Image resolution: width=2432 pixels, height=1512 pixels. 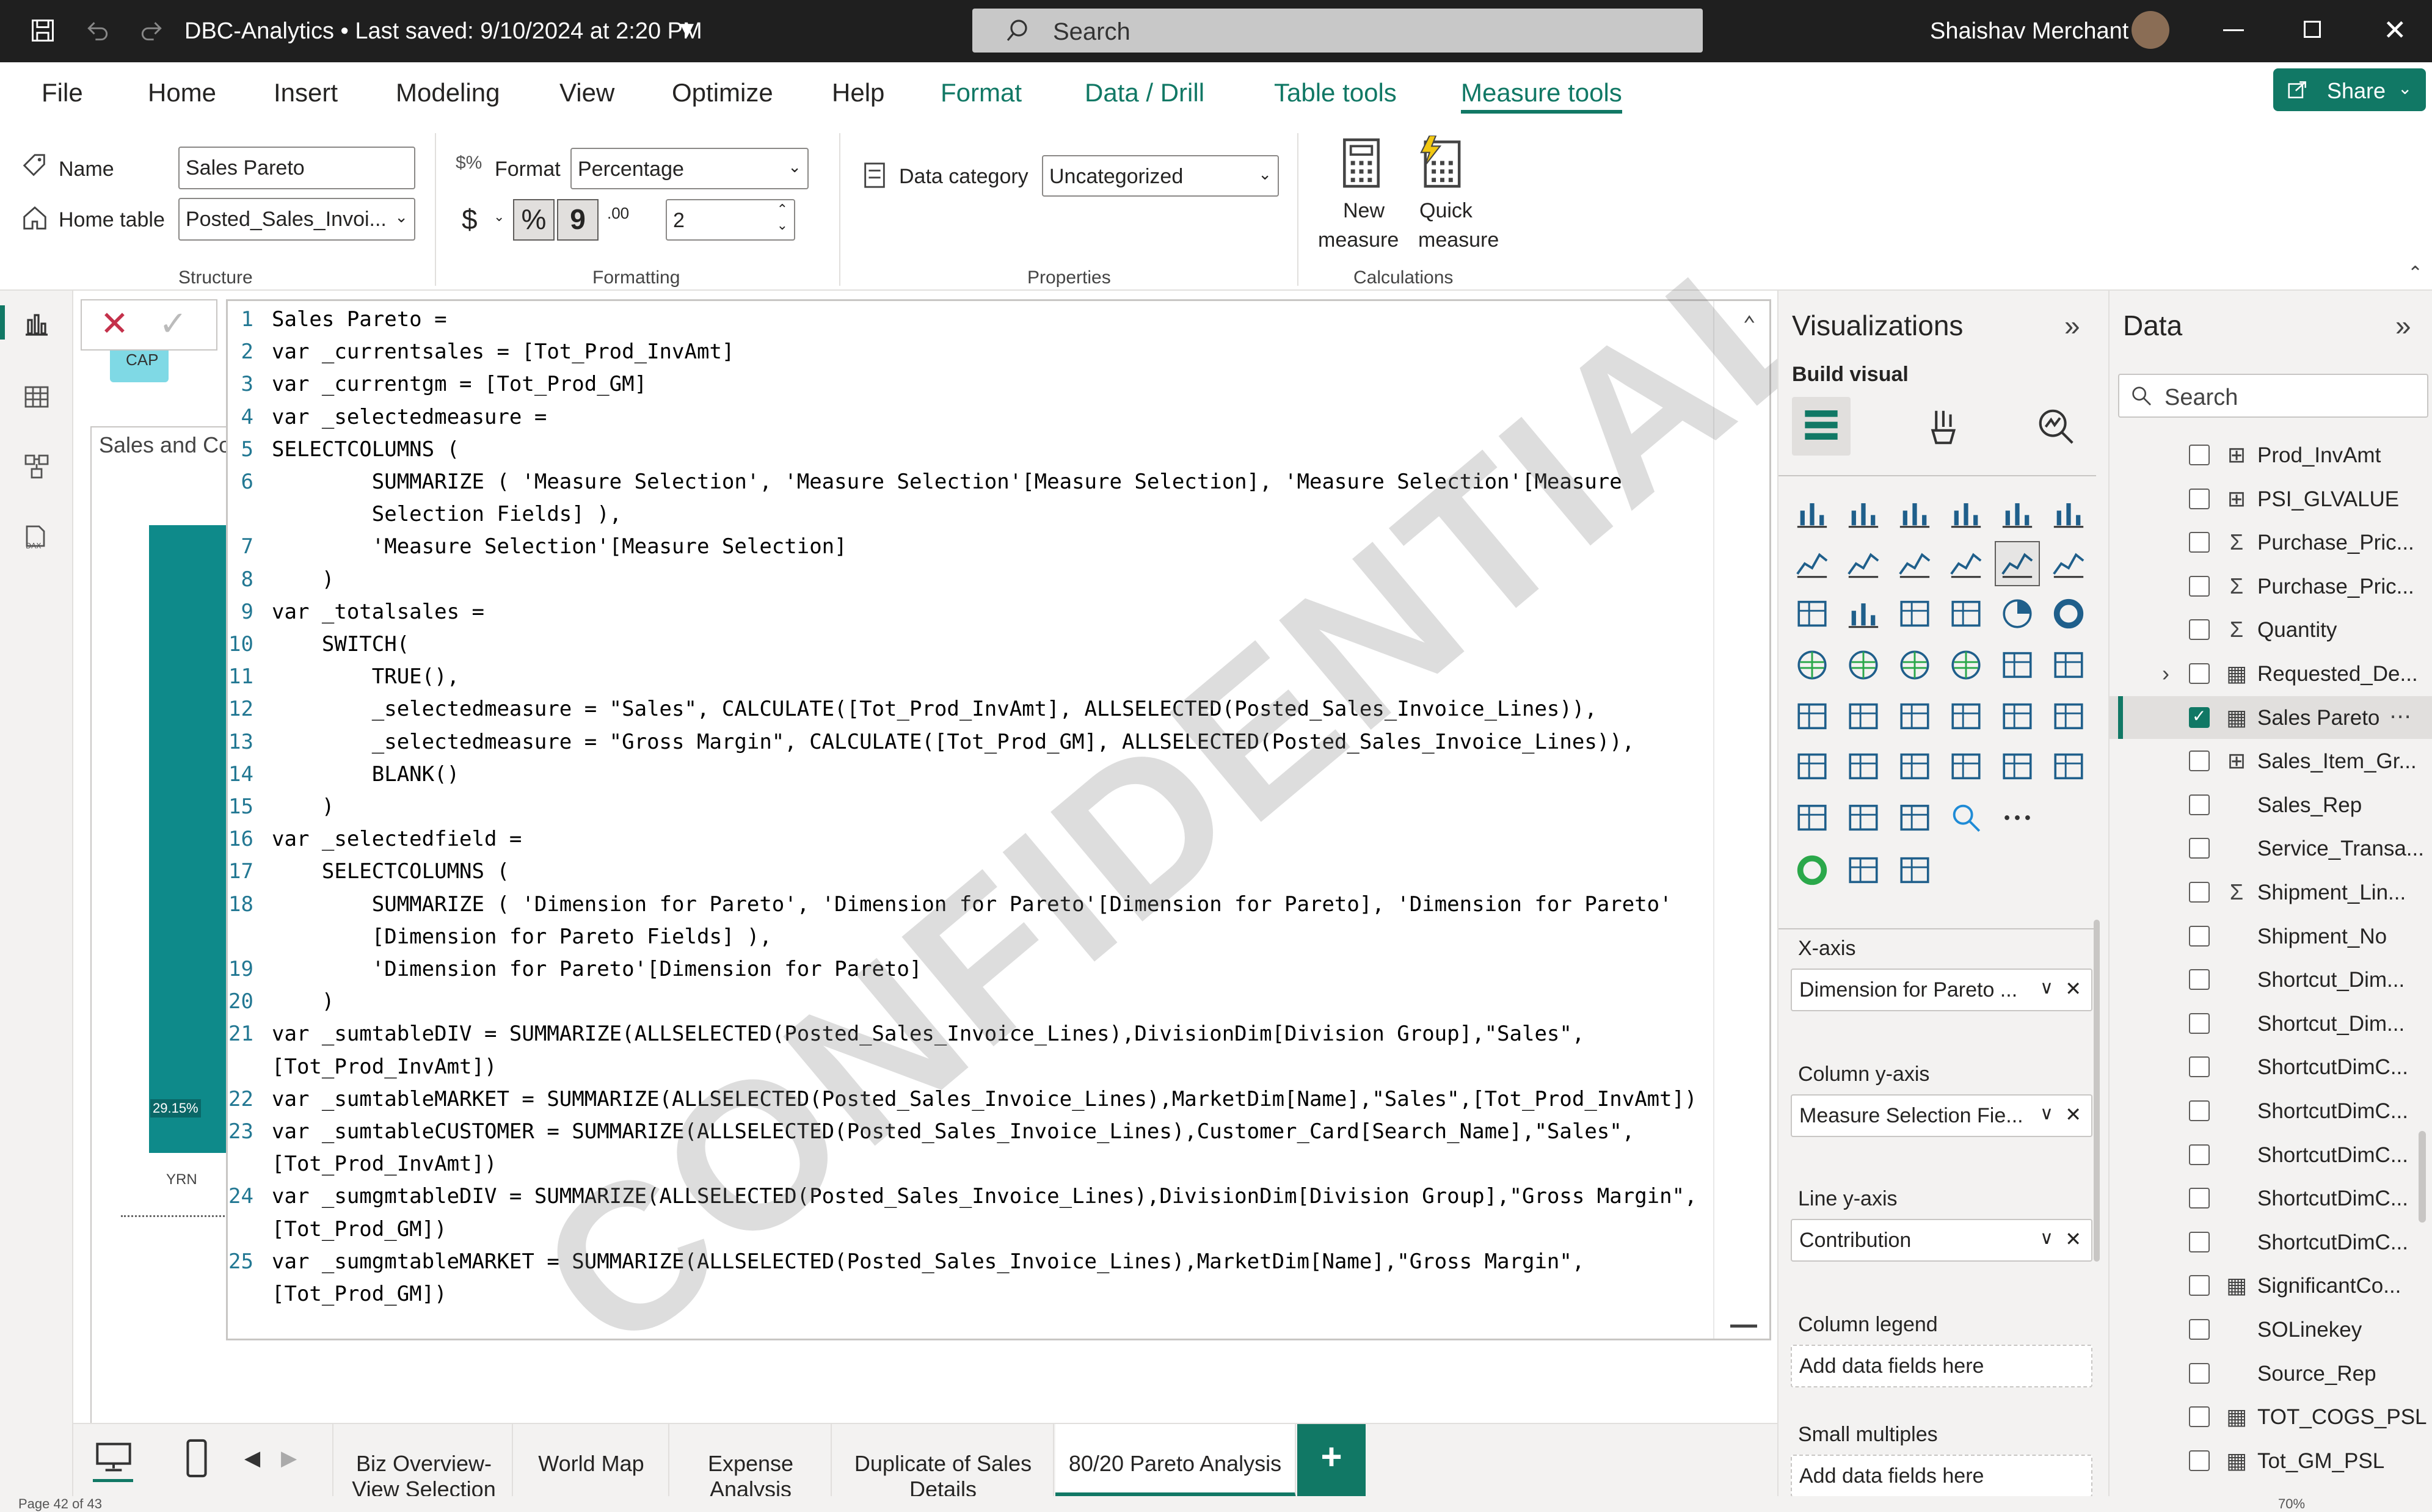 I want to click on format-select: Percentage ⌄, so click(x=689, y=168).